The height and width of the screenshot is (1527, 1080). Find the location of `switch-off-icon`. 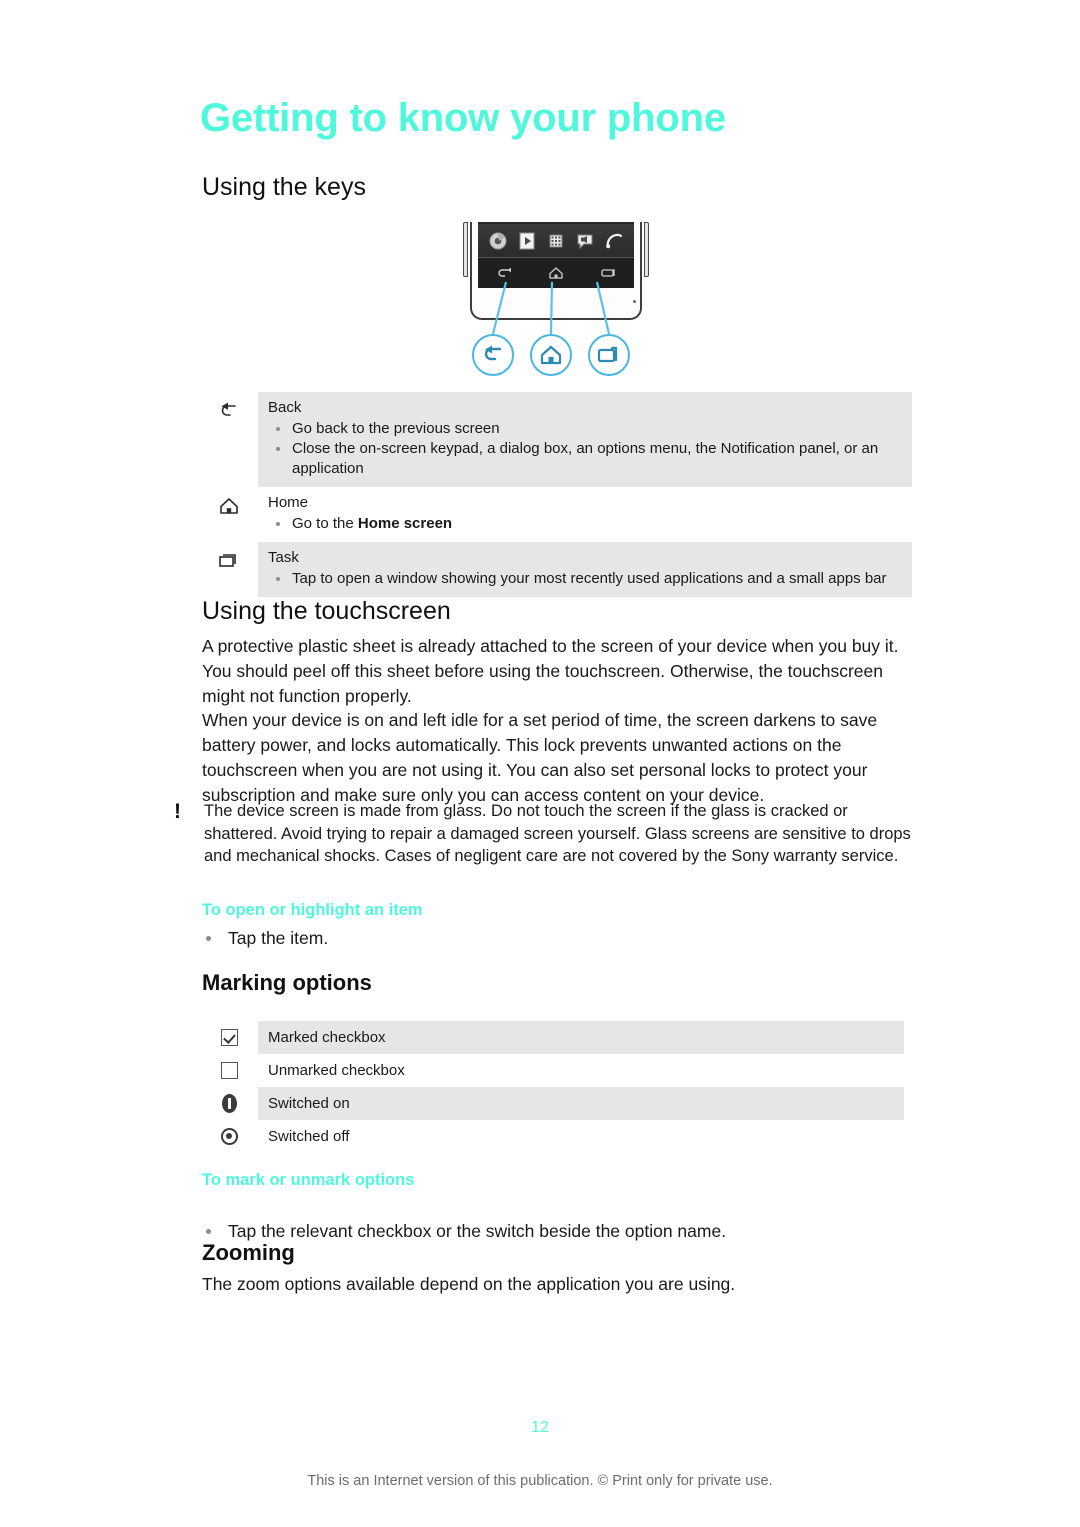

switch-off-icon is located at coordinates (229, 1136).